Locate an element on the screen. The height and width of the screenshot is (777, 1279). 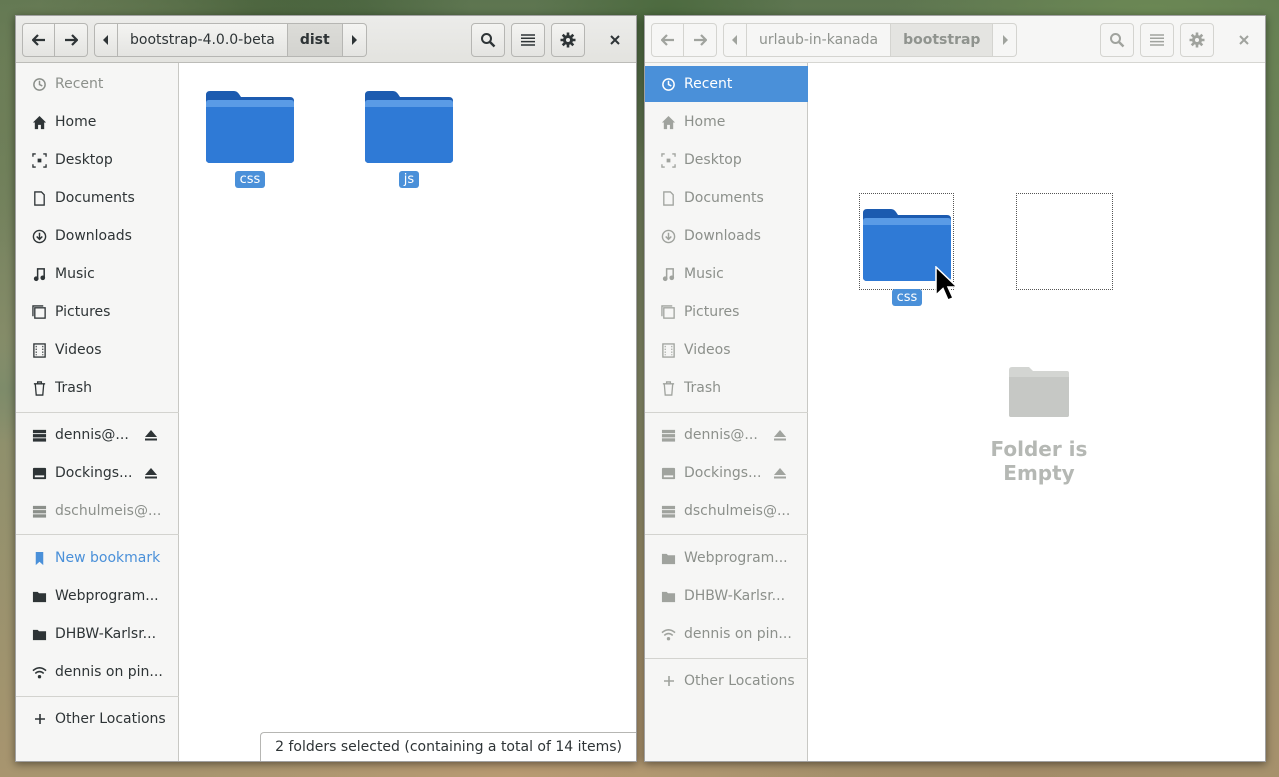
download-icon is located at coordinates (39, 236).